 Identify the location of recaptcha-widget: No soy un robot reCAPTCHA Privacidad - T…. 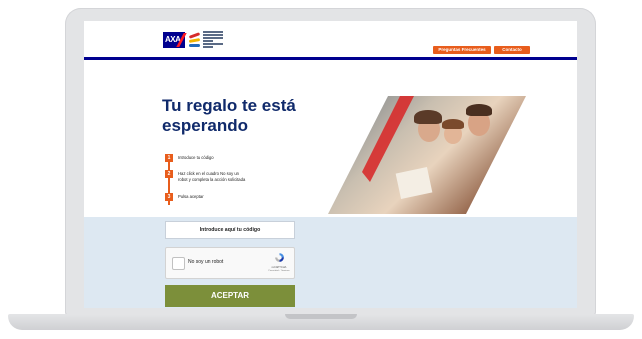
(230, 263).